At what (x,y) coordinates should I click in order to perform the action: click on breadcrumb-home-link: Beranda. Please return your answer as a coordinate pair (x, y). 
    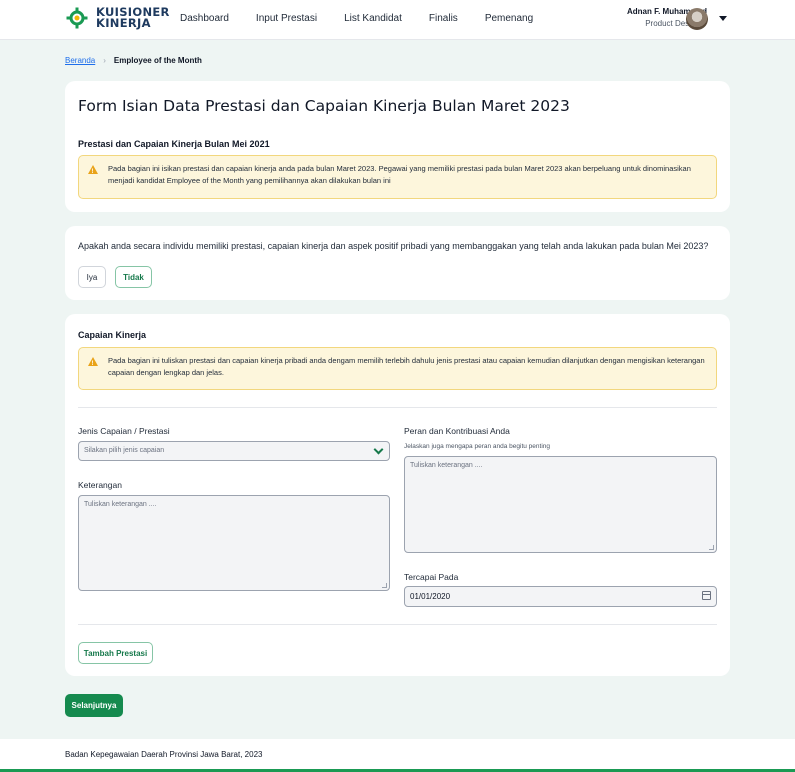
    Looking at the image, I should click on (80, 60).